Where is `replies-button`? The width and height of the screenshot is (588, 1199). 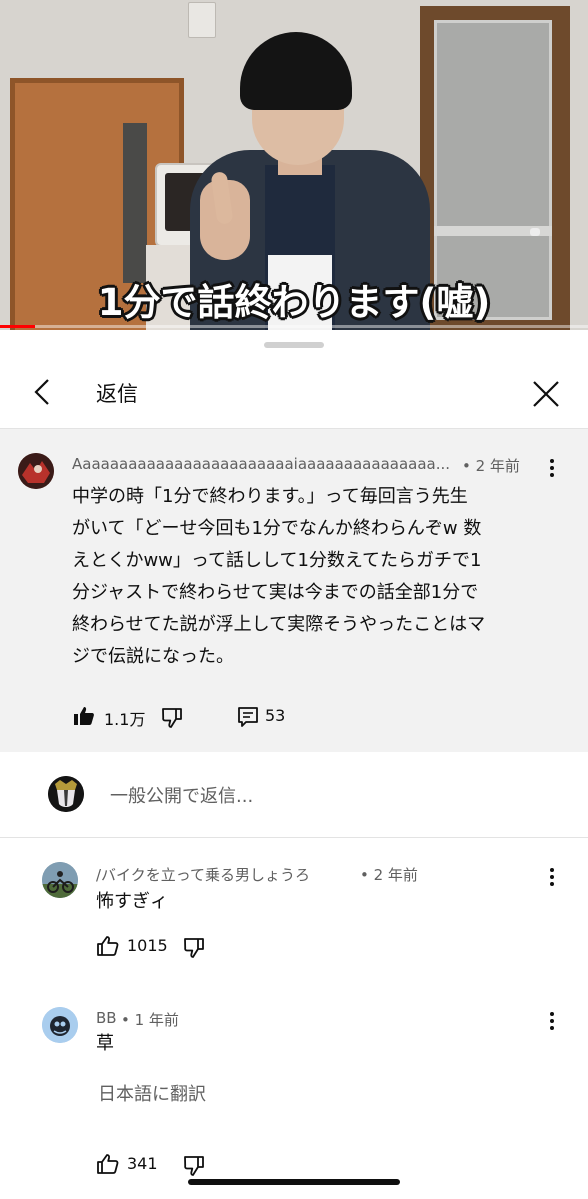
replies-button is located at coordinates (248, 719).